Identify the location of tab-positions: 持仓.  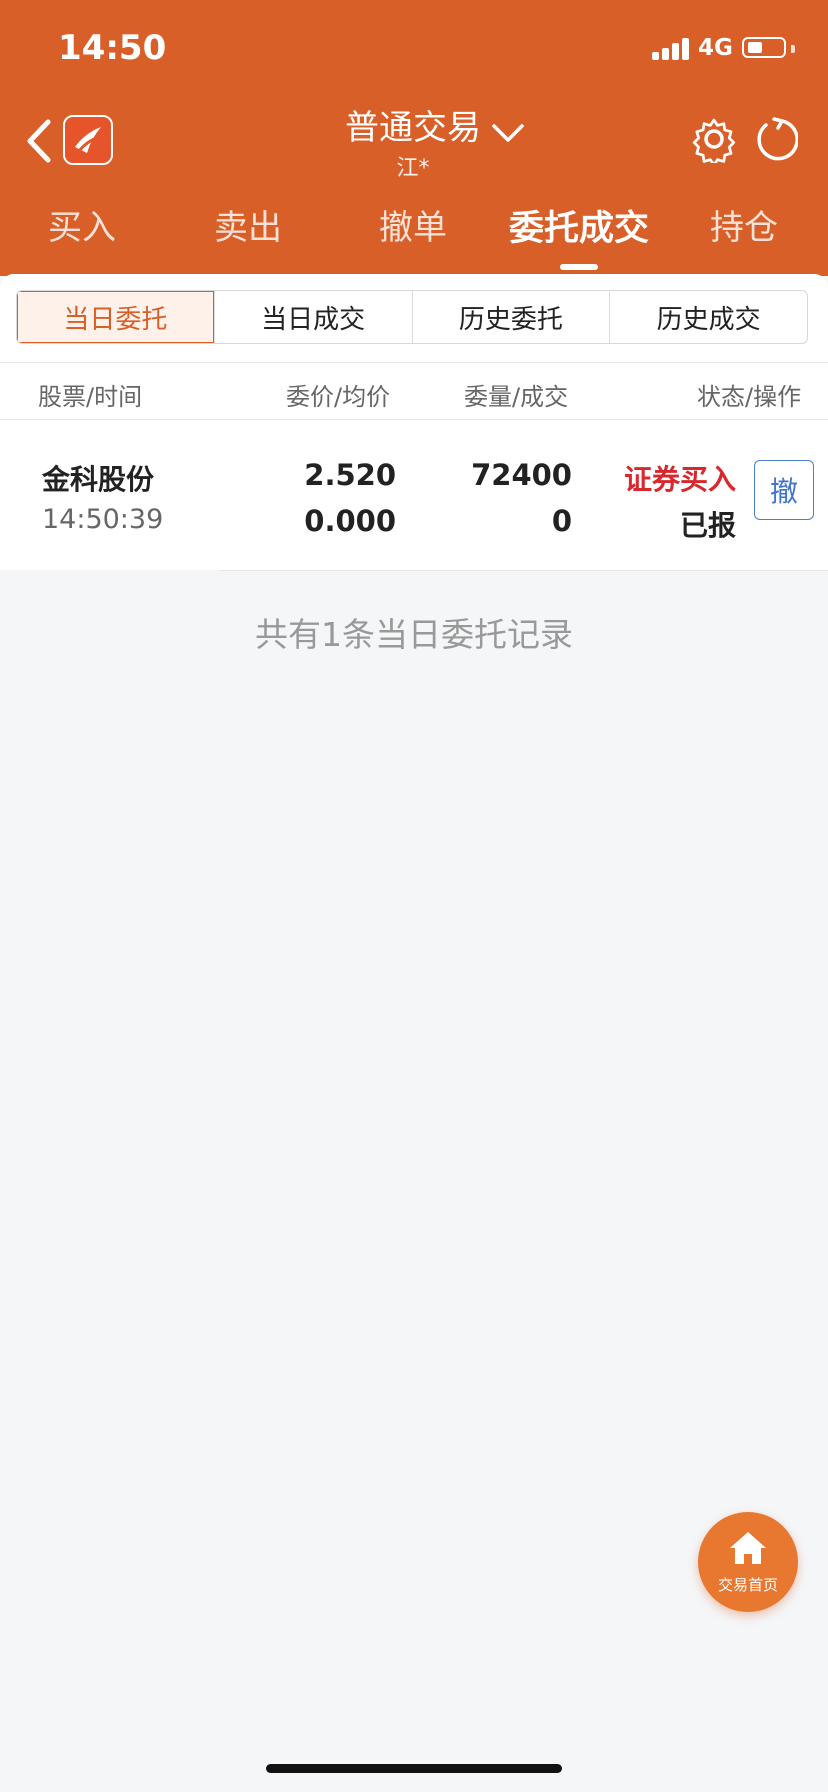
(744, 224).